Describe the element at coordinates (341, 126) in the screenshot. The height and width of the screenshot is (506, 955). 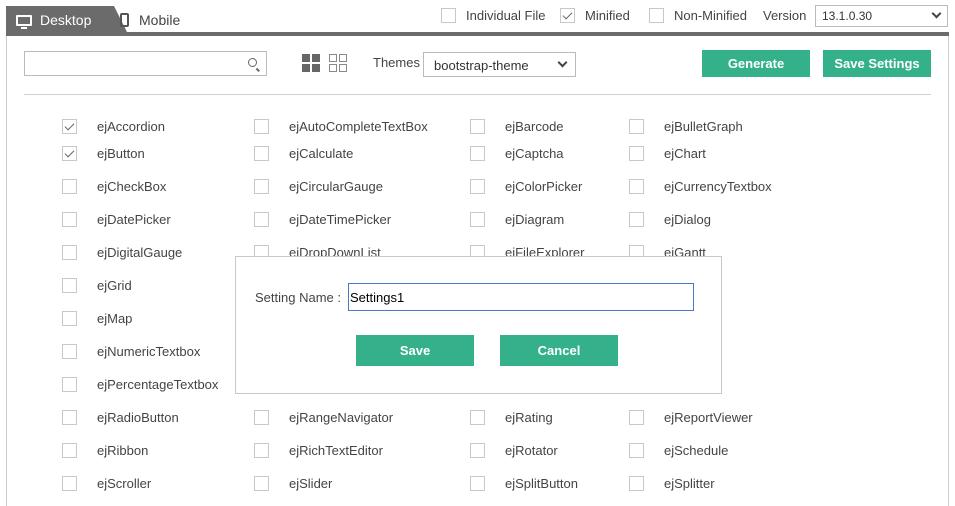
I see `component-item: ejAutoCompleteTextBox` at that location.